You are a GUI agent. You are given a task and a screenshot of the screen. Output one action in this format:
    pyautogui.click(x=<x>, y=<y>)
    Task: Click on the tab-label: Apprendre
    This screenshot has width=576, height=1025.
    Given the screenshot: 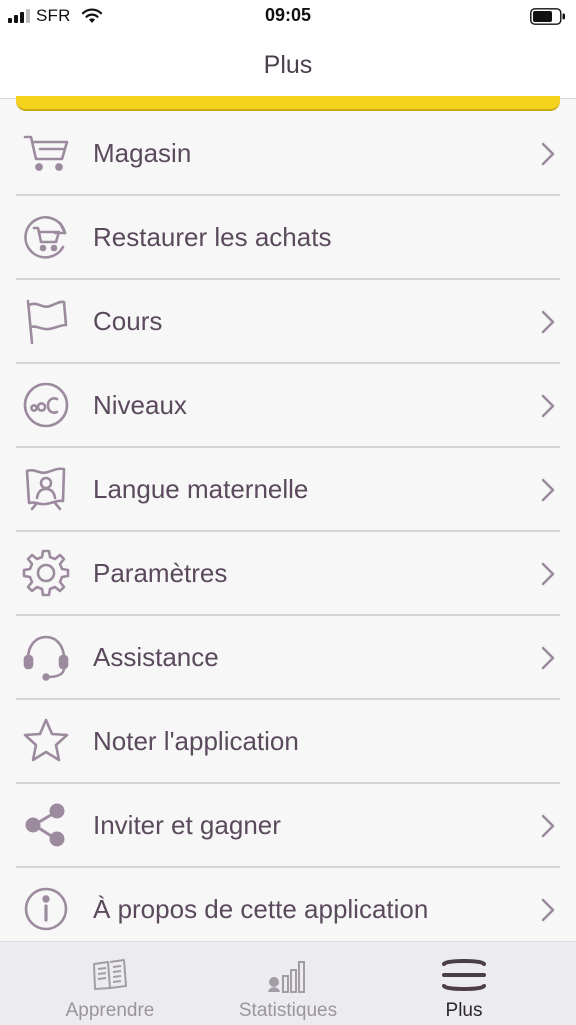 What is the action you would take?
    pyautogui.click(x=110, y=1010)
    